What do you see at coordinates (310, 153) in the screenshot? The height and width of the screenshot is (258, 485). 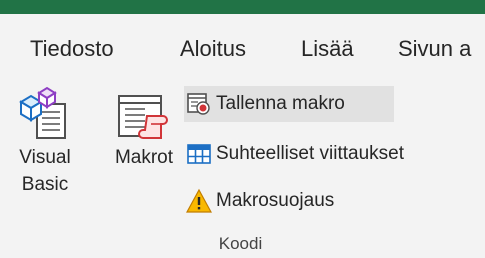 I see `relative-references-label: Suhteelliset viittaukset` at bounding box center [310, 153].